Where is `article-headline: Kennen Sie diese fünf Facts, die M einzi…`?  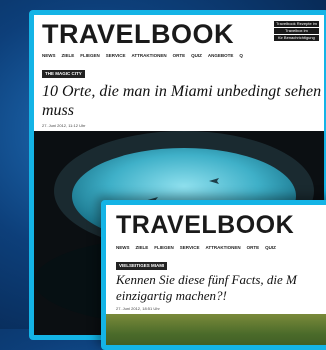 article-headline: Kennen Sie diese fünf Facts, die M einzi… is located at coordinates (221, 288).